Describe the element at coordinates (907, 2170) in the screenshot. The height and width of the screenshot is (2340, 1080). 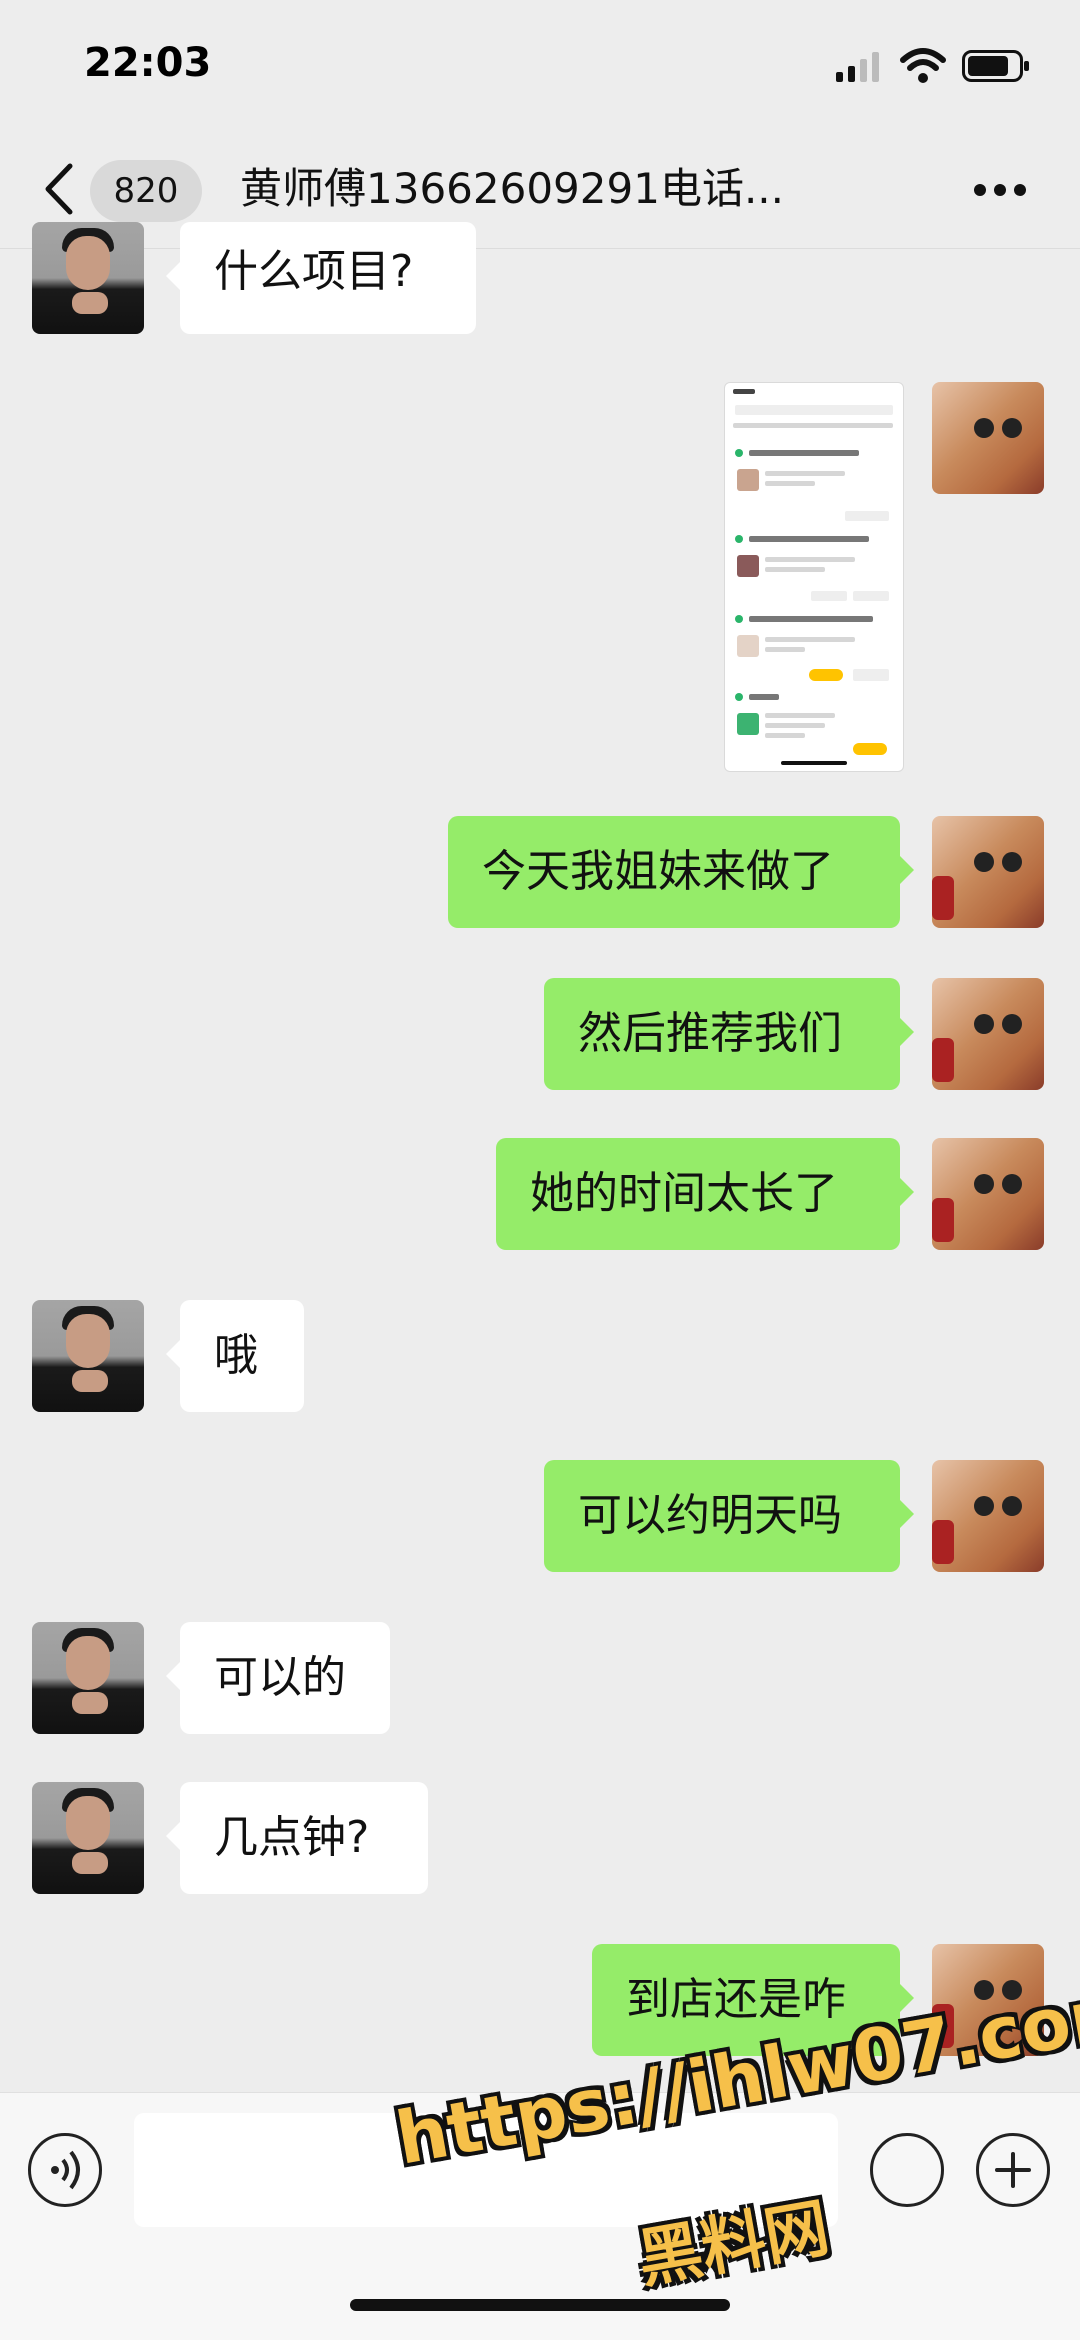
I see `emoji-icon` at that location.